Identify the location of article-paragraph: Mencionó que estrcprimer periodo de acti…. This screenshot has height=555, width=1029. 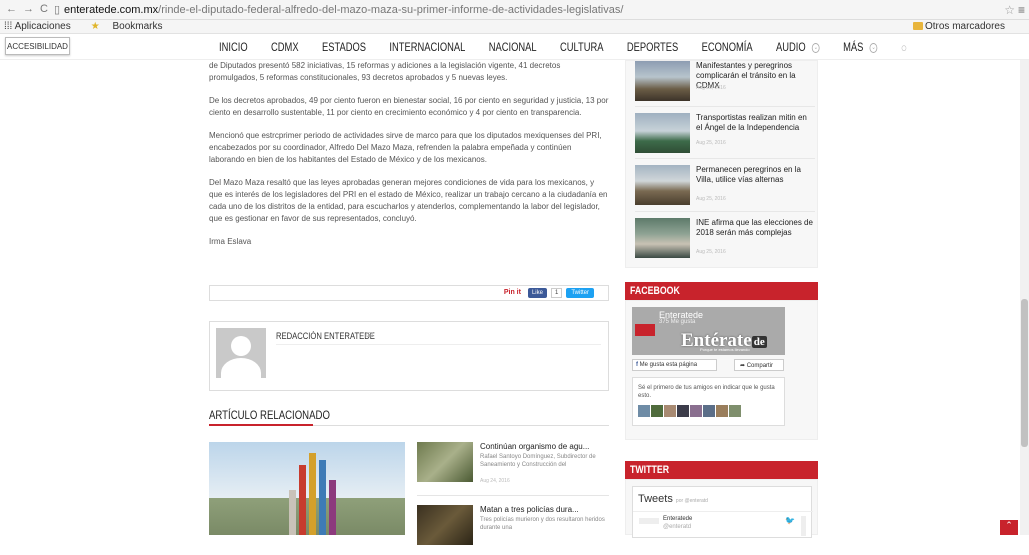
(405, 147).